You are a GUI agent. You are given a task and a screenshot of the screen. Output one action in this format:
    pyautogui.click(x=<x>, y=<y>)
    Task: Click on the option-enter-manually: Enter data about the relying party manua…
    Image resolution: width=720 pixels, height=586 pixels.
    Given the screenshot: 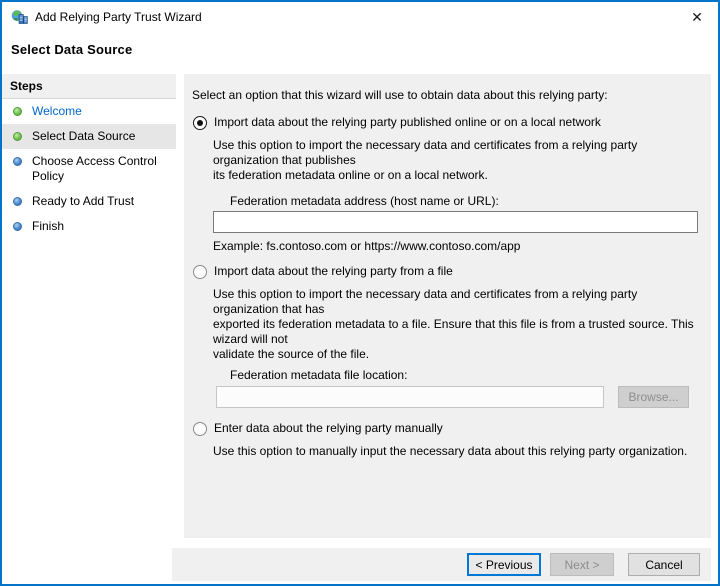 What is the action you would take?
    pyautogui.click(x=447, y=428)
    